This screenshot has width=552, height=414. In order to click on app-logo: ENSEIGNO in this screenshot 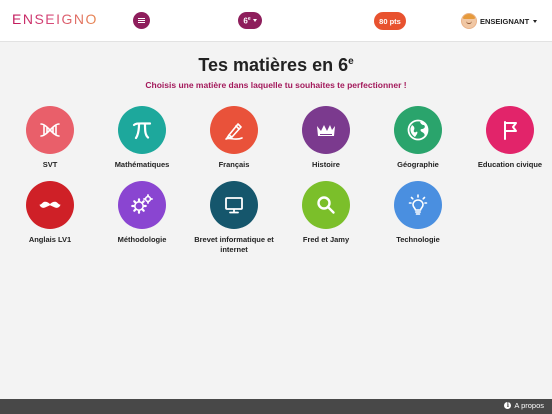, I will do `click(55, 19)`.